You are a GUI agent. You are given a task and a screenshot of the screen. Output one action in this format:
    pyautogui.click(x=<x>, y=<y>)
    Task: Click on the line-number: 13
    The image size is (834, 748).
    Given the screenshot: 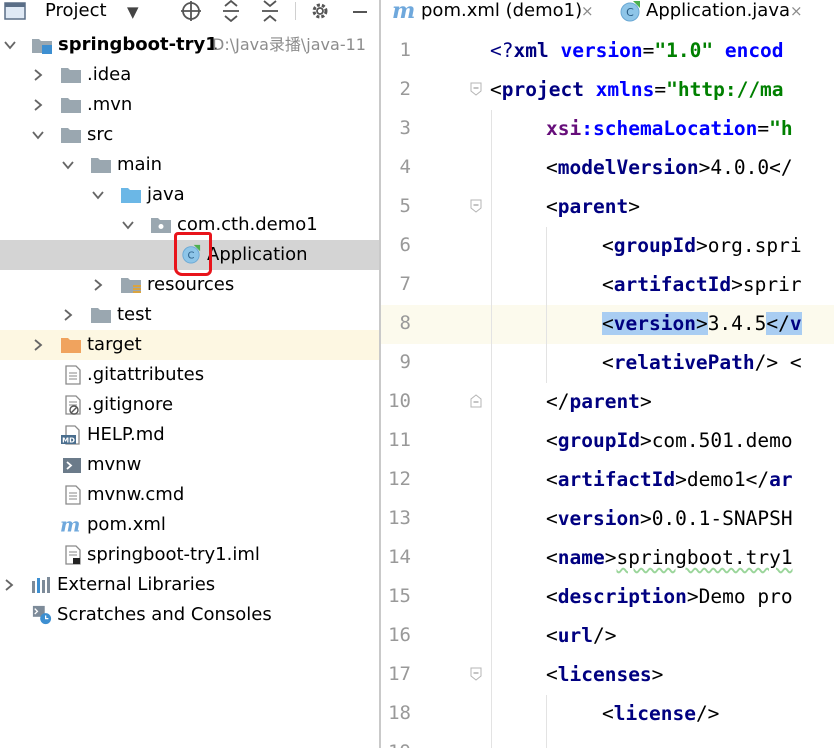 What is the action you would take?
    pyautogui.click(x=399, y=518)
    